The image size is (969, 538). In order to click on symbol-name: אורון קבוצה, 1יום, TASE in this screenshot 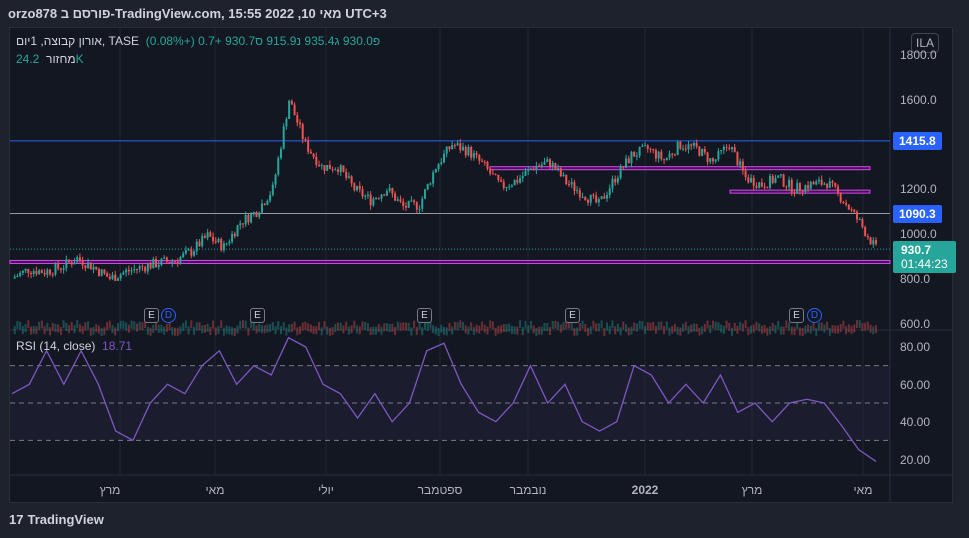, I will do `click(77, 41)`.